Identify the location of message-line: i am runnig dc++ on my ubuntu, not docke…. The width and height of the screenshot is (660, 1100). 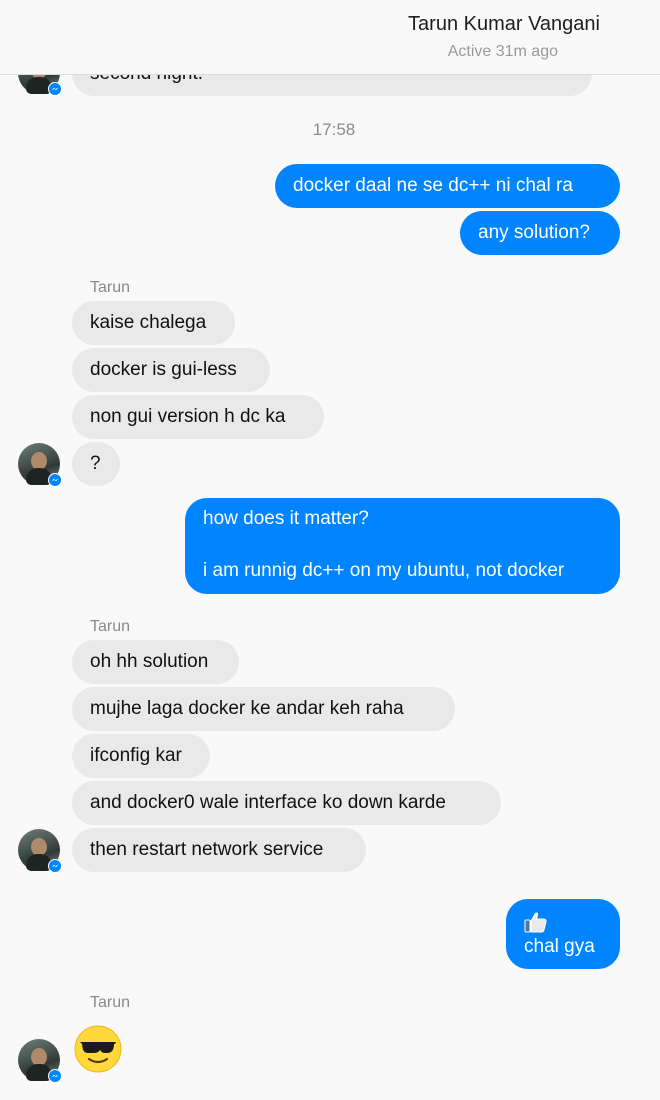
(384, 570).